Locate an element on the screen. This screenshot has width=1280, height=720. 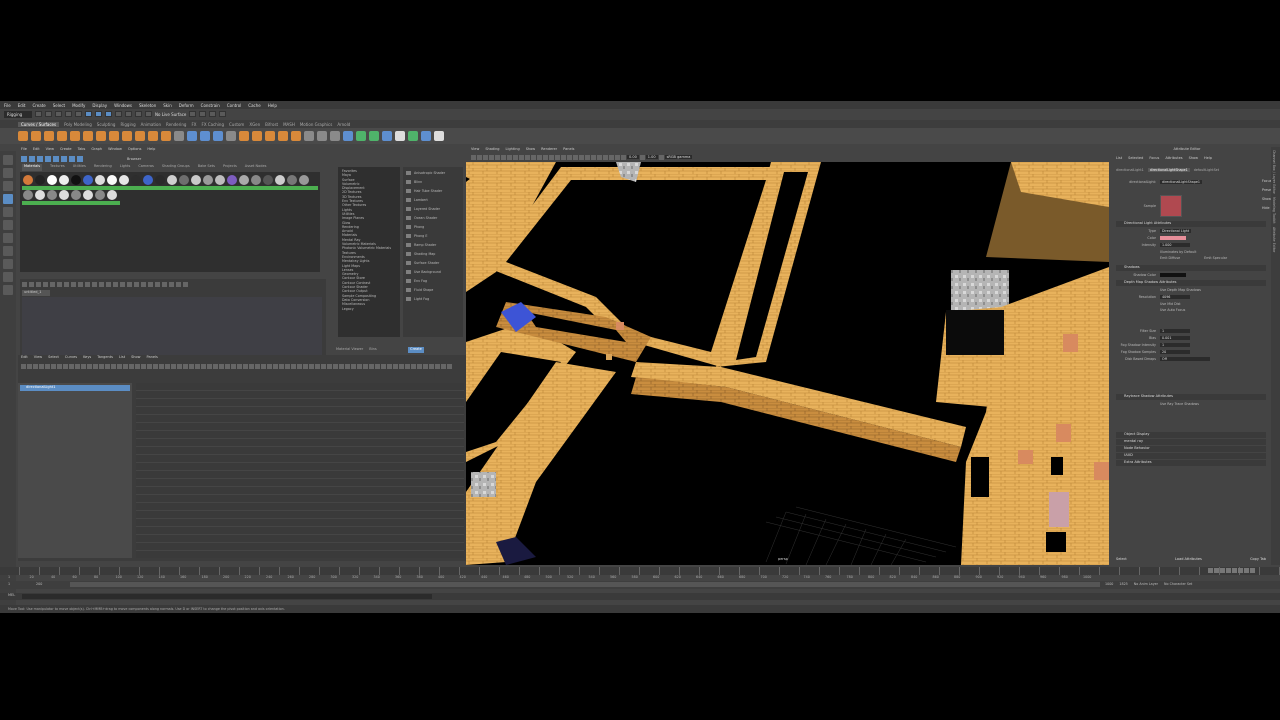
mel-label: MEL is located at coordinates (11, 595).